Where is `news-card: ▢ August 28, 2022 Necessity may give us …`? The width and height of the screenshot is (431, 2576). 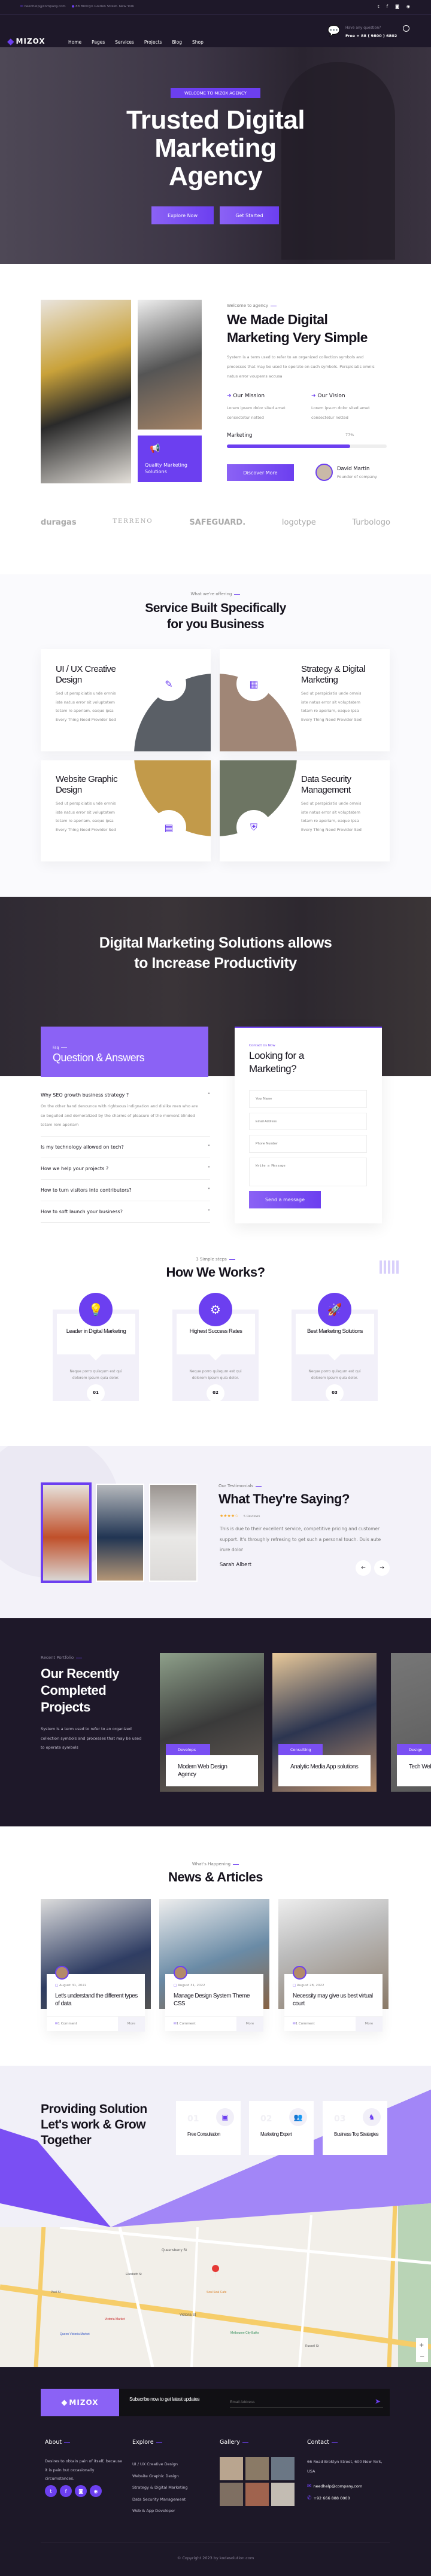 news-card: ▢ August 28, 2022 Necessity may give us … is located at coordinates (333, 1999).